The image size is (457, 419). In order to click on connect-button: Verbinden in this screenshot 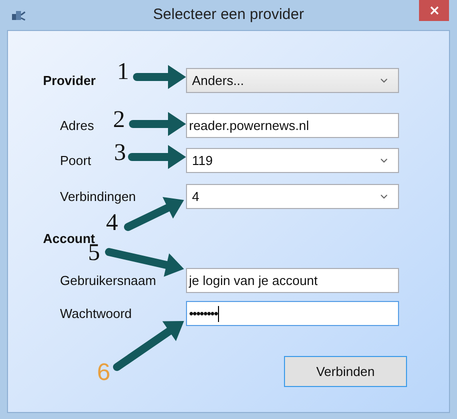, I will do `click(345, 371)`.